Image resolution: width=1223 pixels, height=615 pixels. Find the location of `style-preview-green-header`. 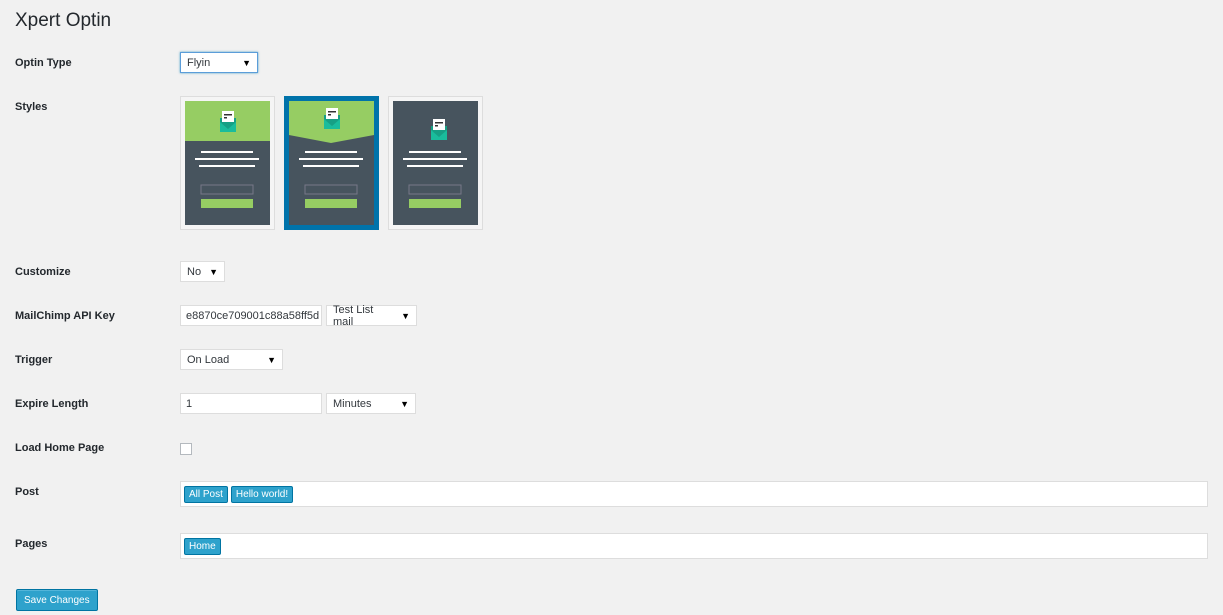

style-preview-green-header is located at coordinates (227, 163).